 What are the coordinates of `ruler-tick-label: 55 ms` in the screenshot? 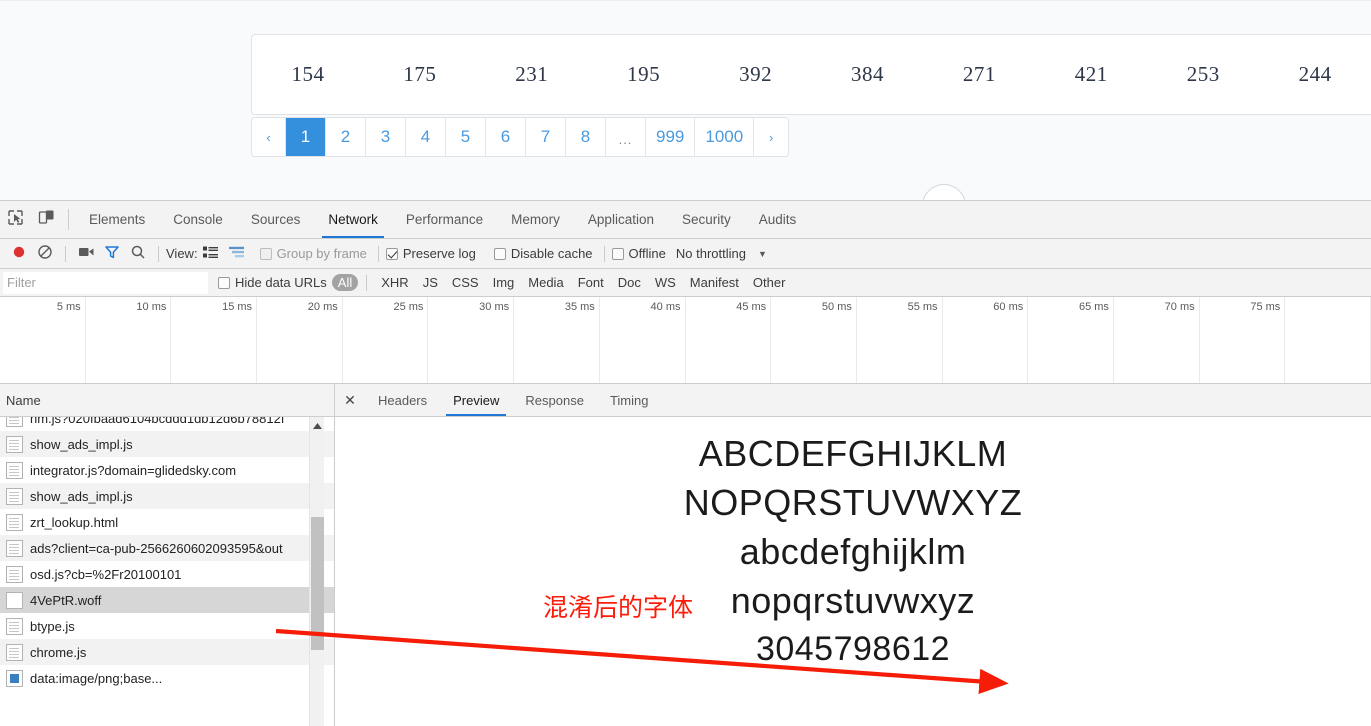 It's located at (922, 307).